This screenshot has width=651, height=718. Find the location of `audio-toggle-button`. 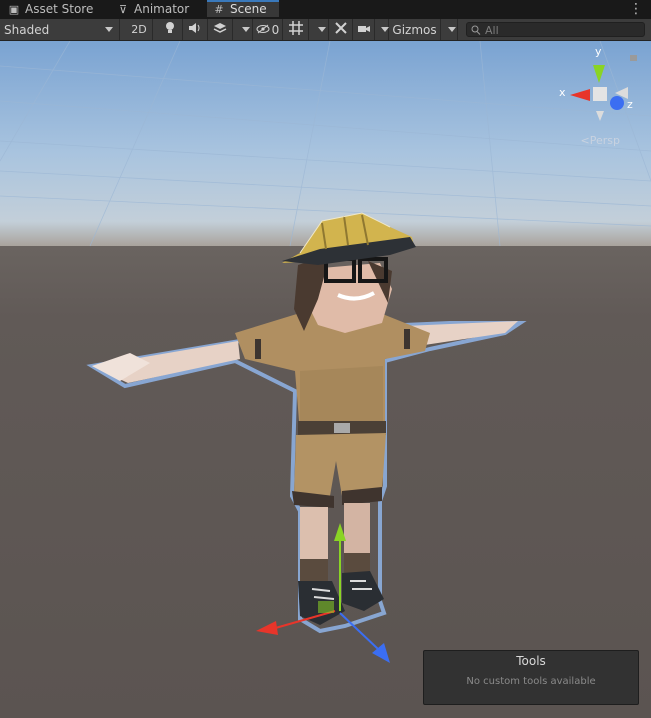

audio-toggle-button is located at coordinates (195, 29).